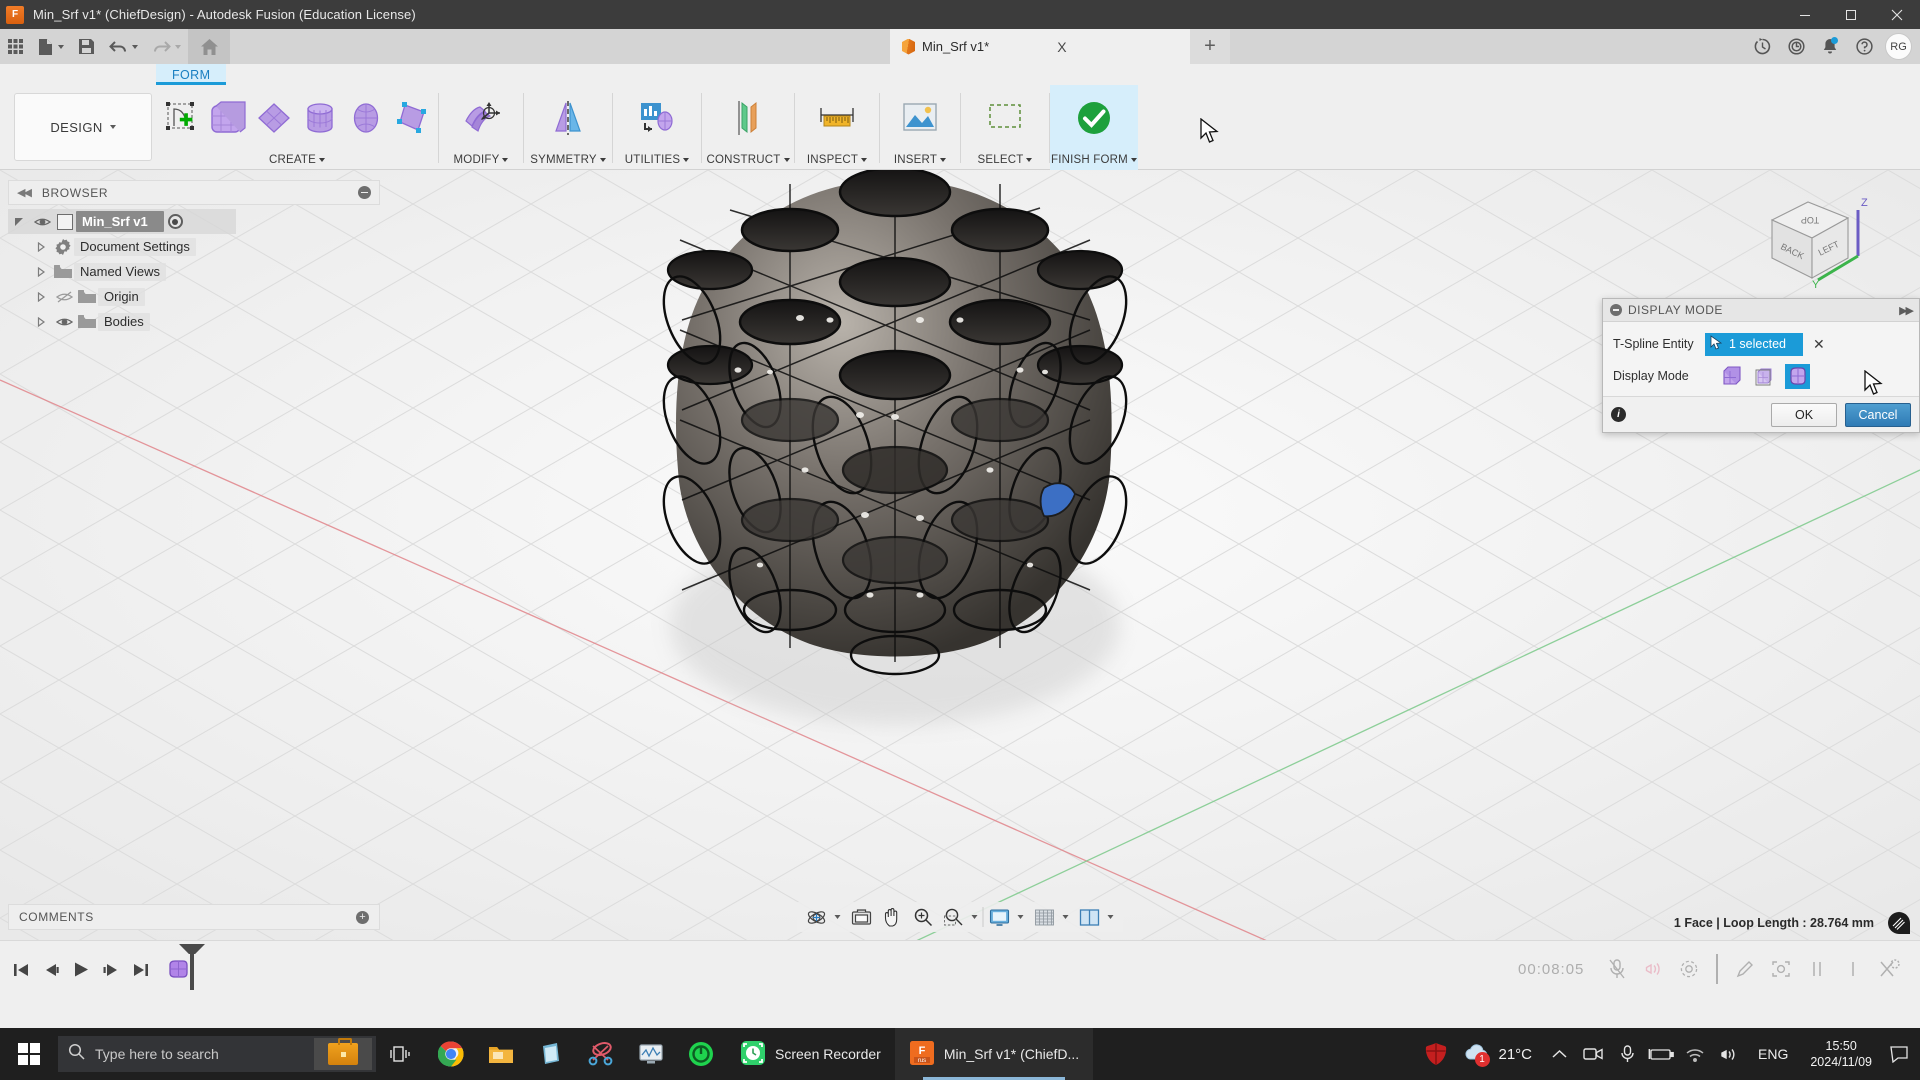  I want to click on new-document-icon, so click(51, 46).